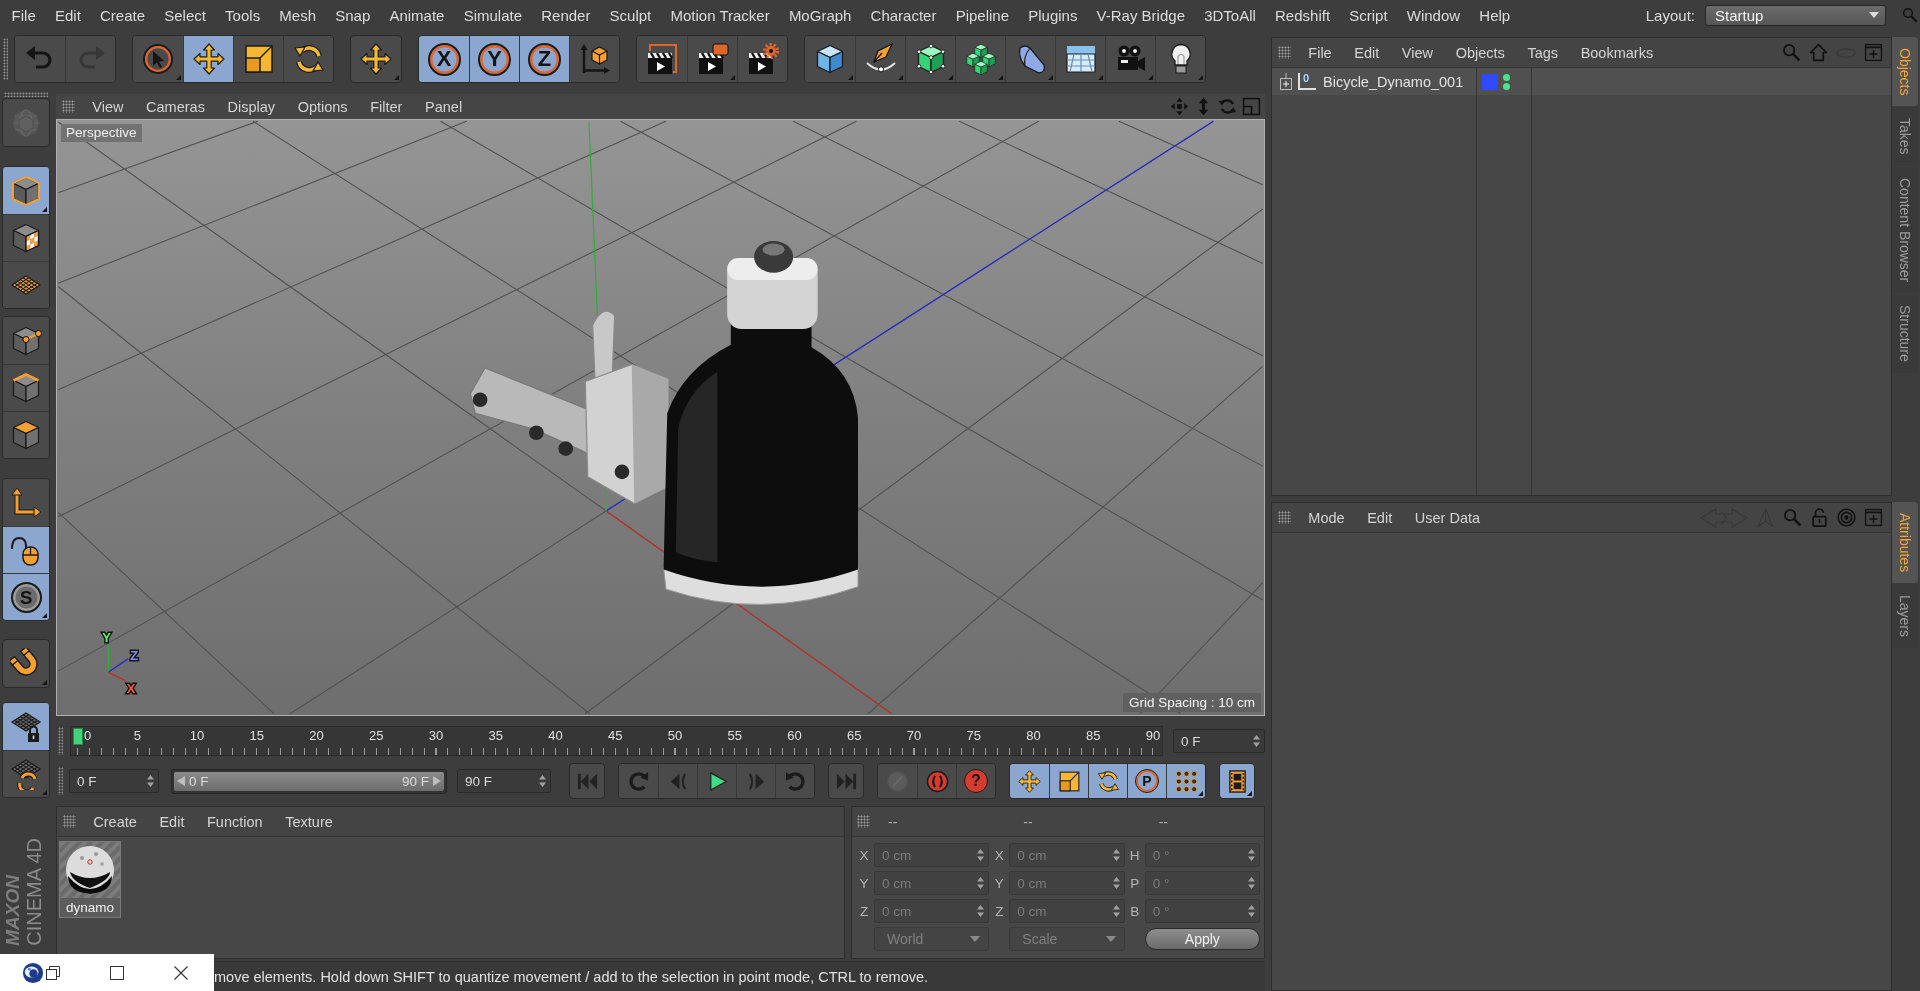 The width and height of the screenshot is (1920, 991). Describe the element at coordinates (930, 59) in the screenshot. I see `subdivision-button` at that location.